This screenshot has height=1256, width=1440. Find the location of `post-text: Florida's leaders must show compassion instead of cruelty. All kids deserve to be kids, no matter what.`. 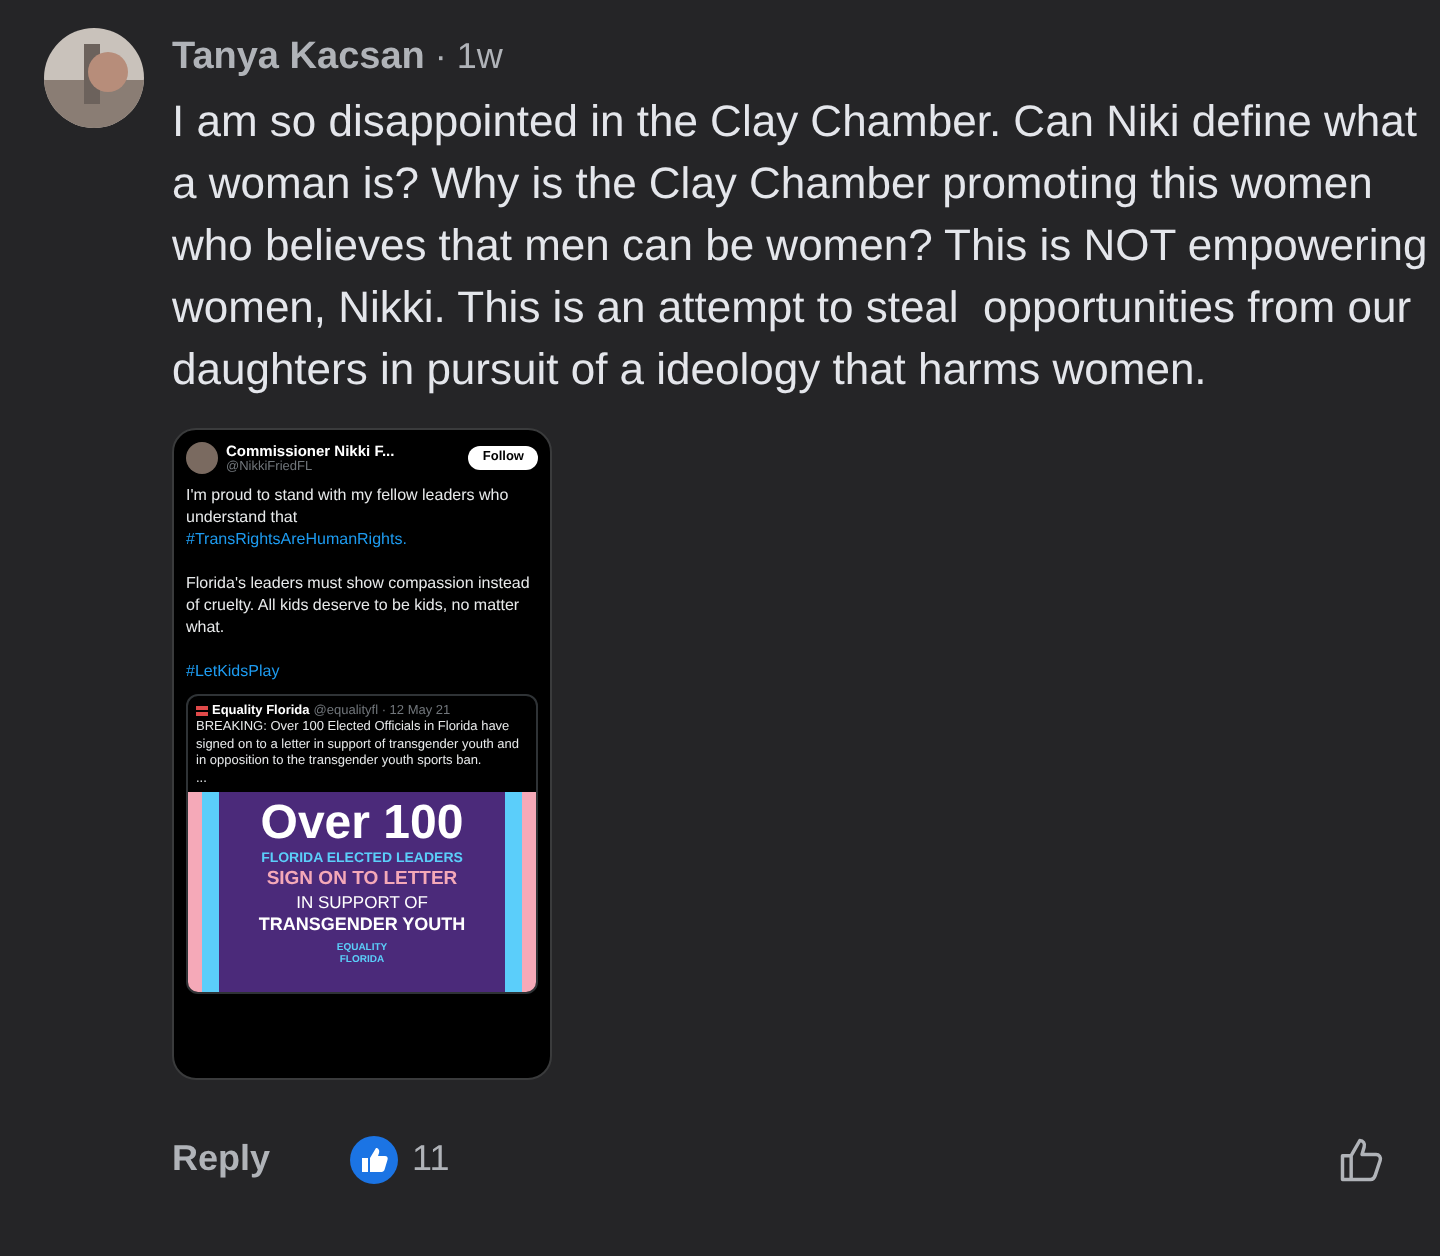

post-text: Florida's leaders must show compassion instead of cruelty. All kids deserve to be kids, no matter what. is located at coordinates (359, 604).